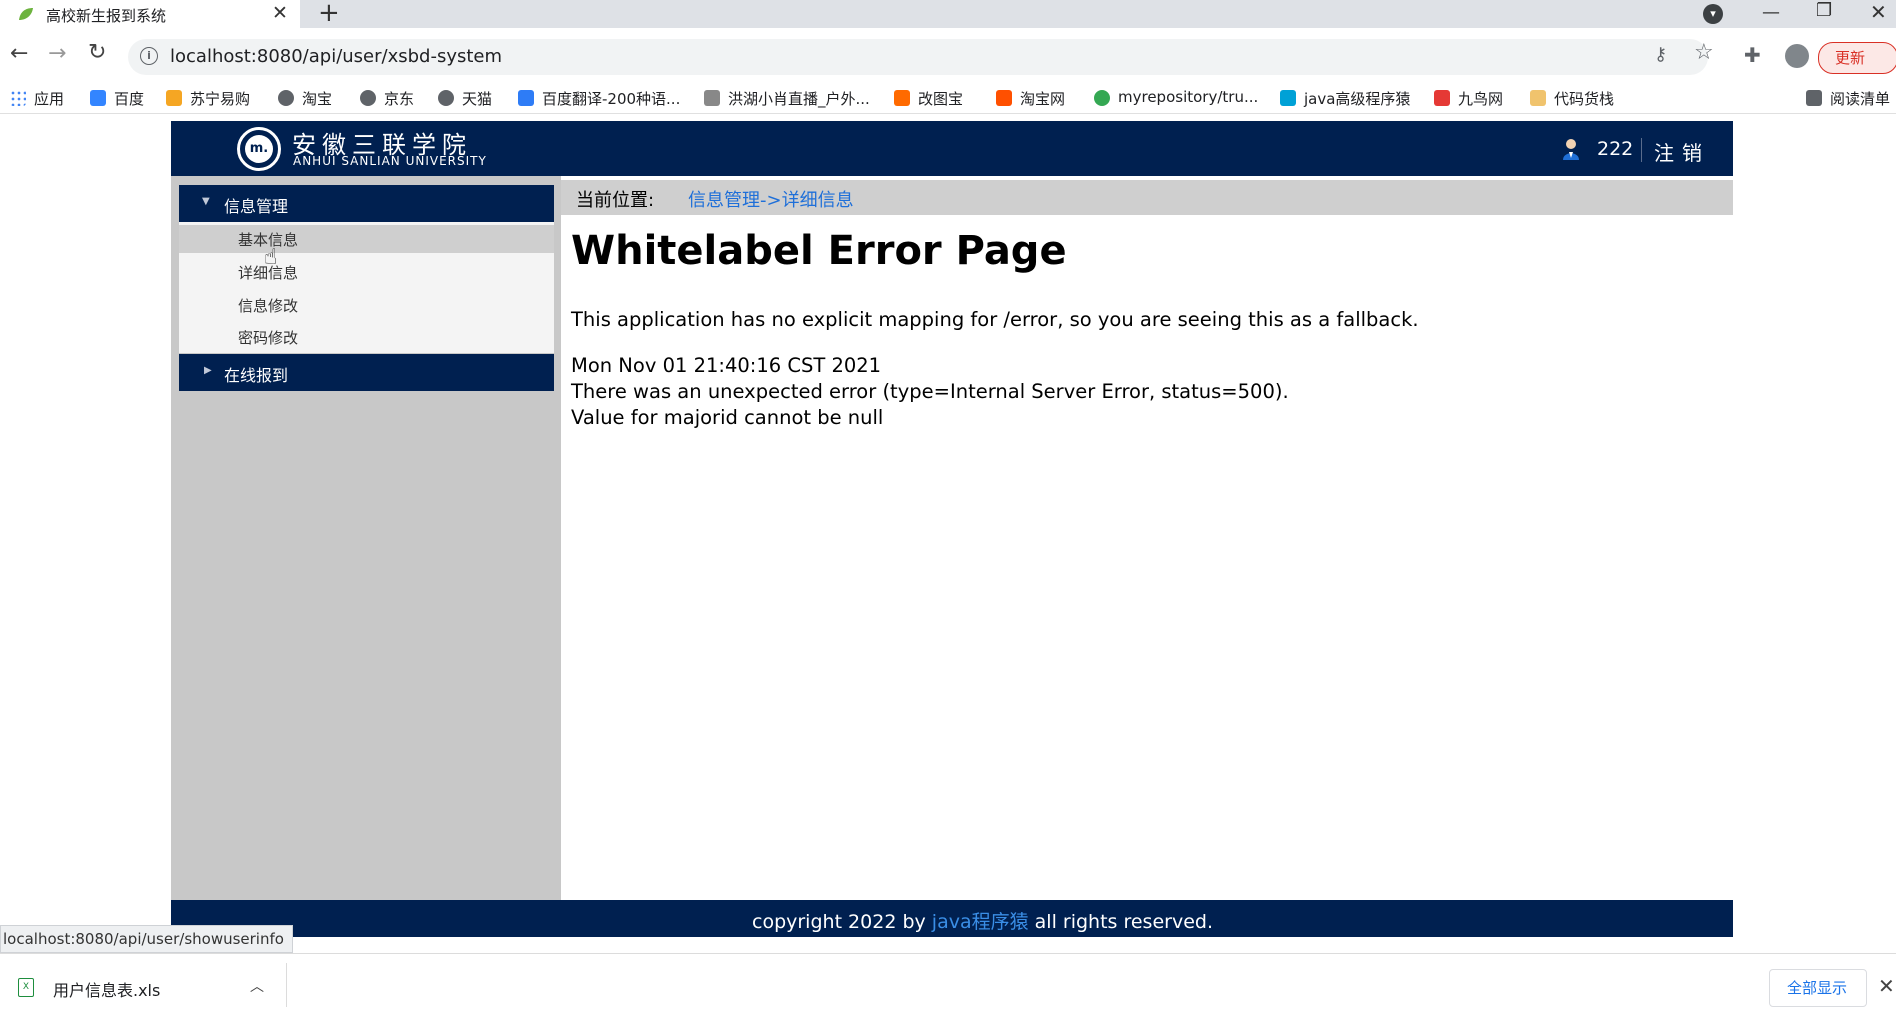 The image size is (1896, 1017). What do you see at coordinates (1480, 98) in the screenshot?
I see `bookmark-12: 九鸟网` at bounding box center [1480, 98].